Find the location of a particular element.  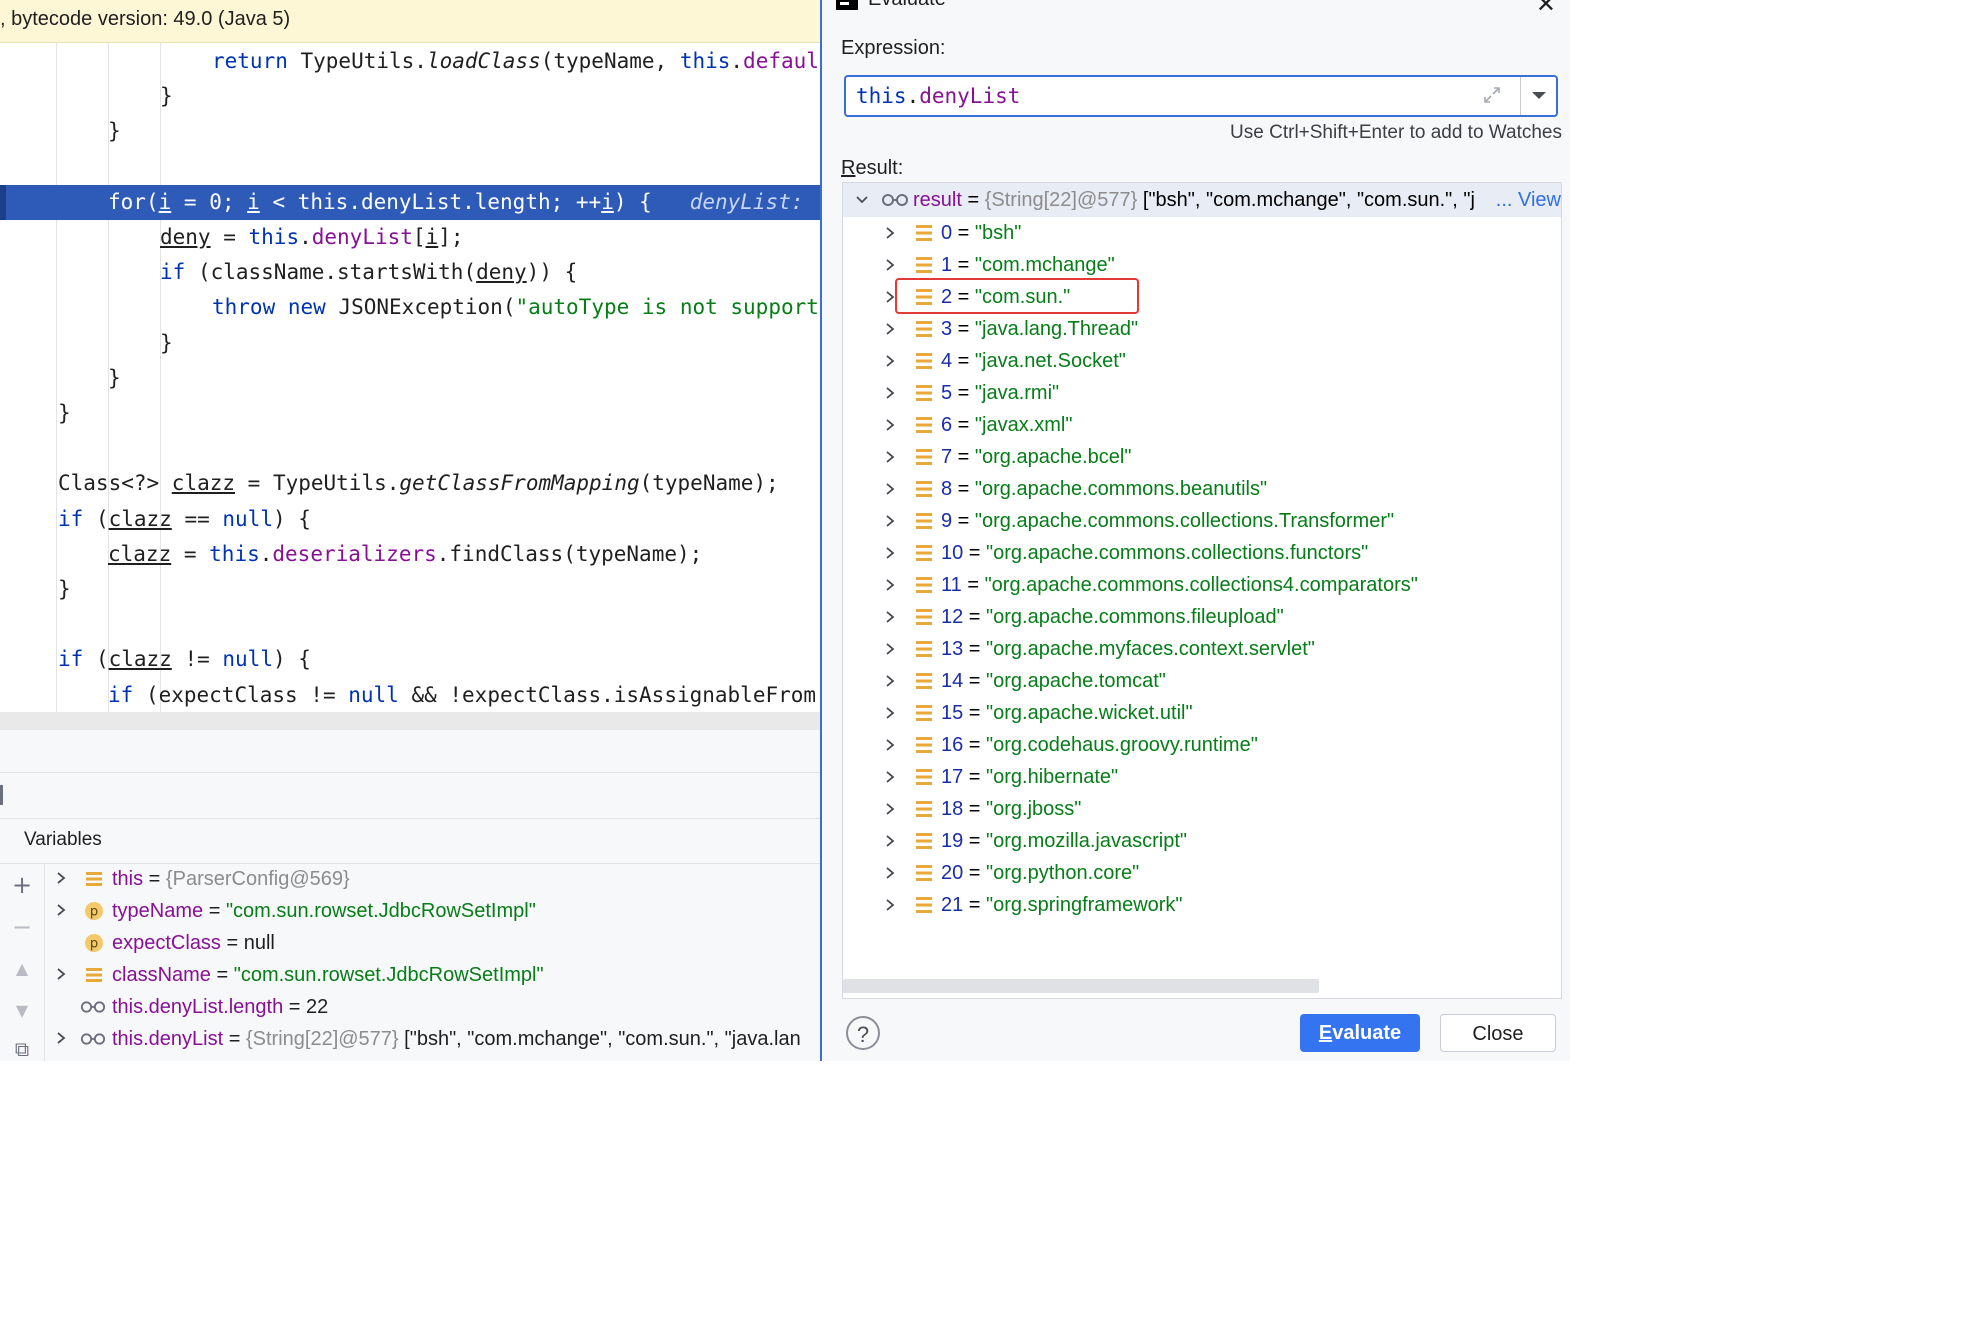

result-item-row: 20 = "org.python.core" is located at coordinates (1202, 873).